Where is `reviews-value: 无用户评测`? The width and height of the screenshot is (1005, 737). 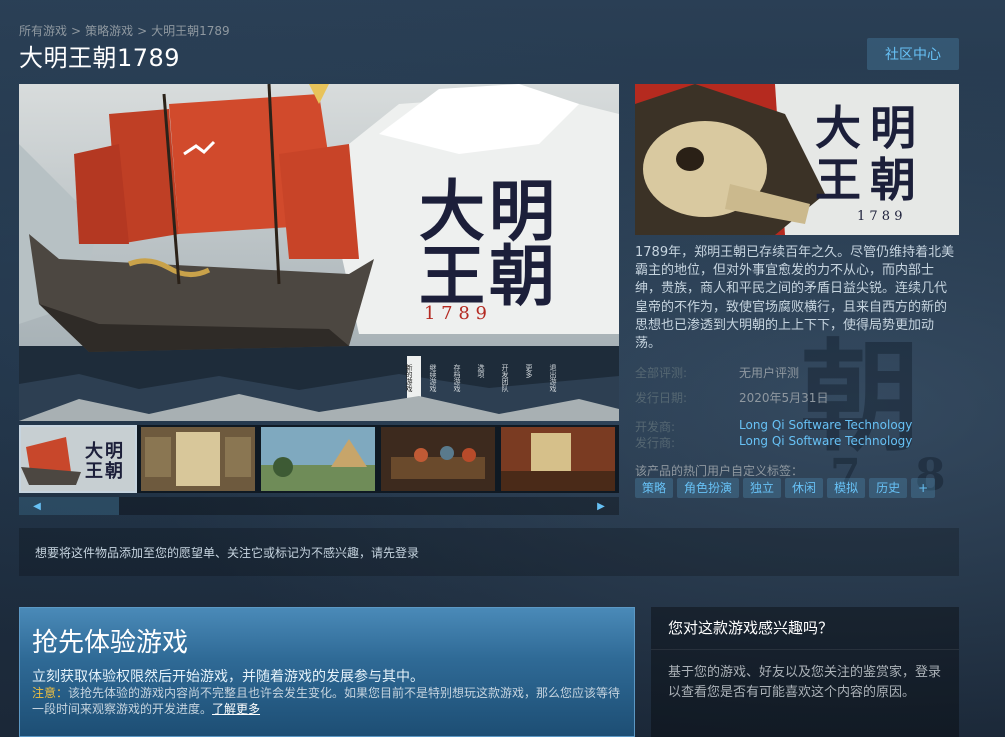 reviews-value: 无用户评测 is located at coordinates (769, 373).